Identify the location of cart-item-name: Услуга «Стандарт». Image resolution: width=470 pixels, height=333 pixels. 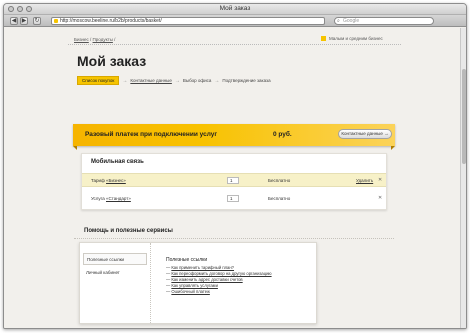
(111, 198).